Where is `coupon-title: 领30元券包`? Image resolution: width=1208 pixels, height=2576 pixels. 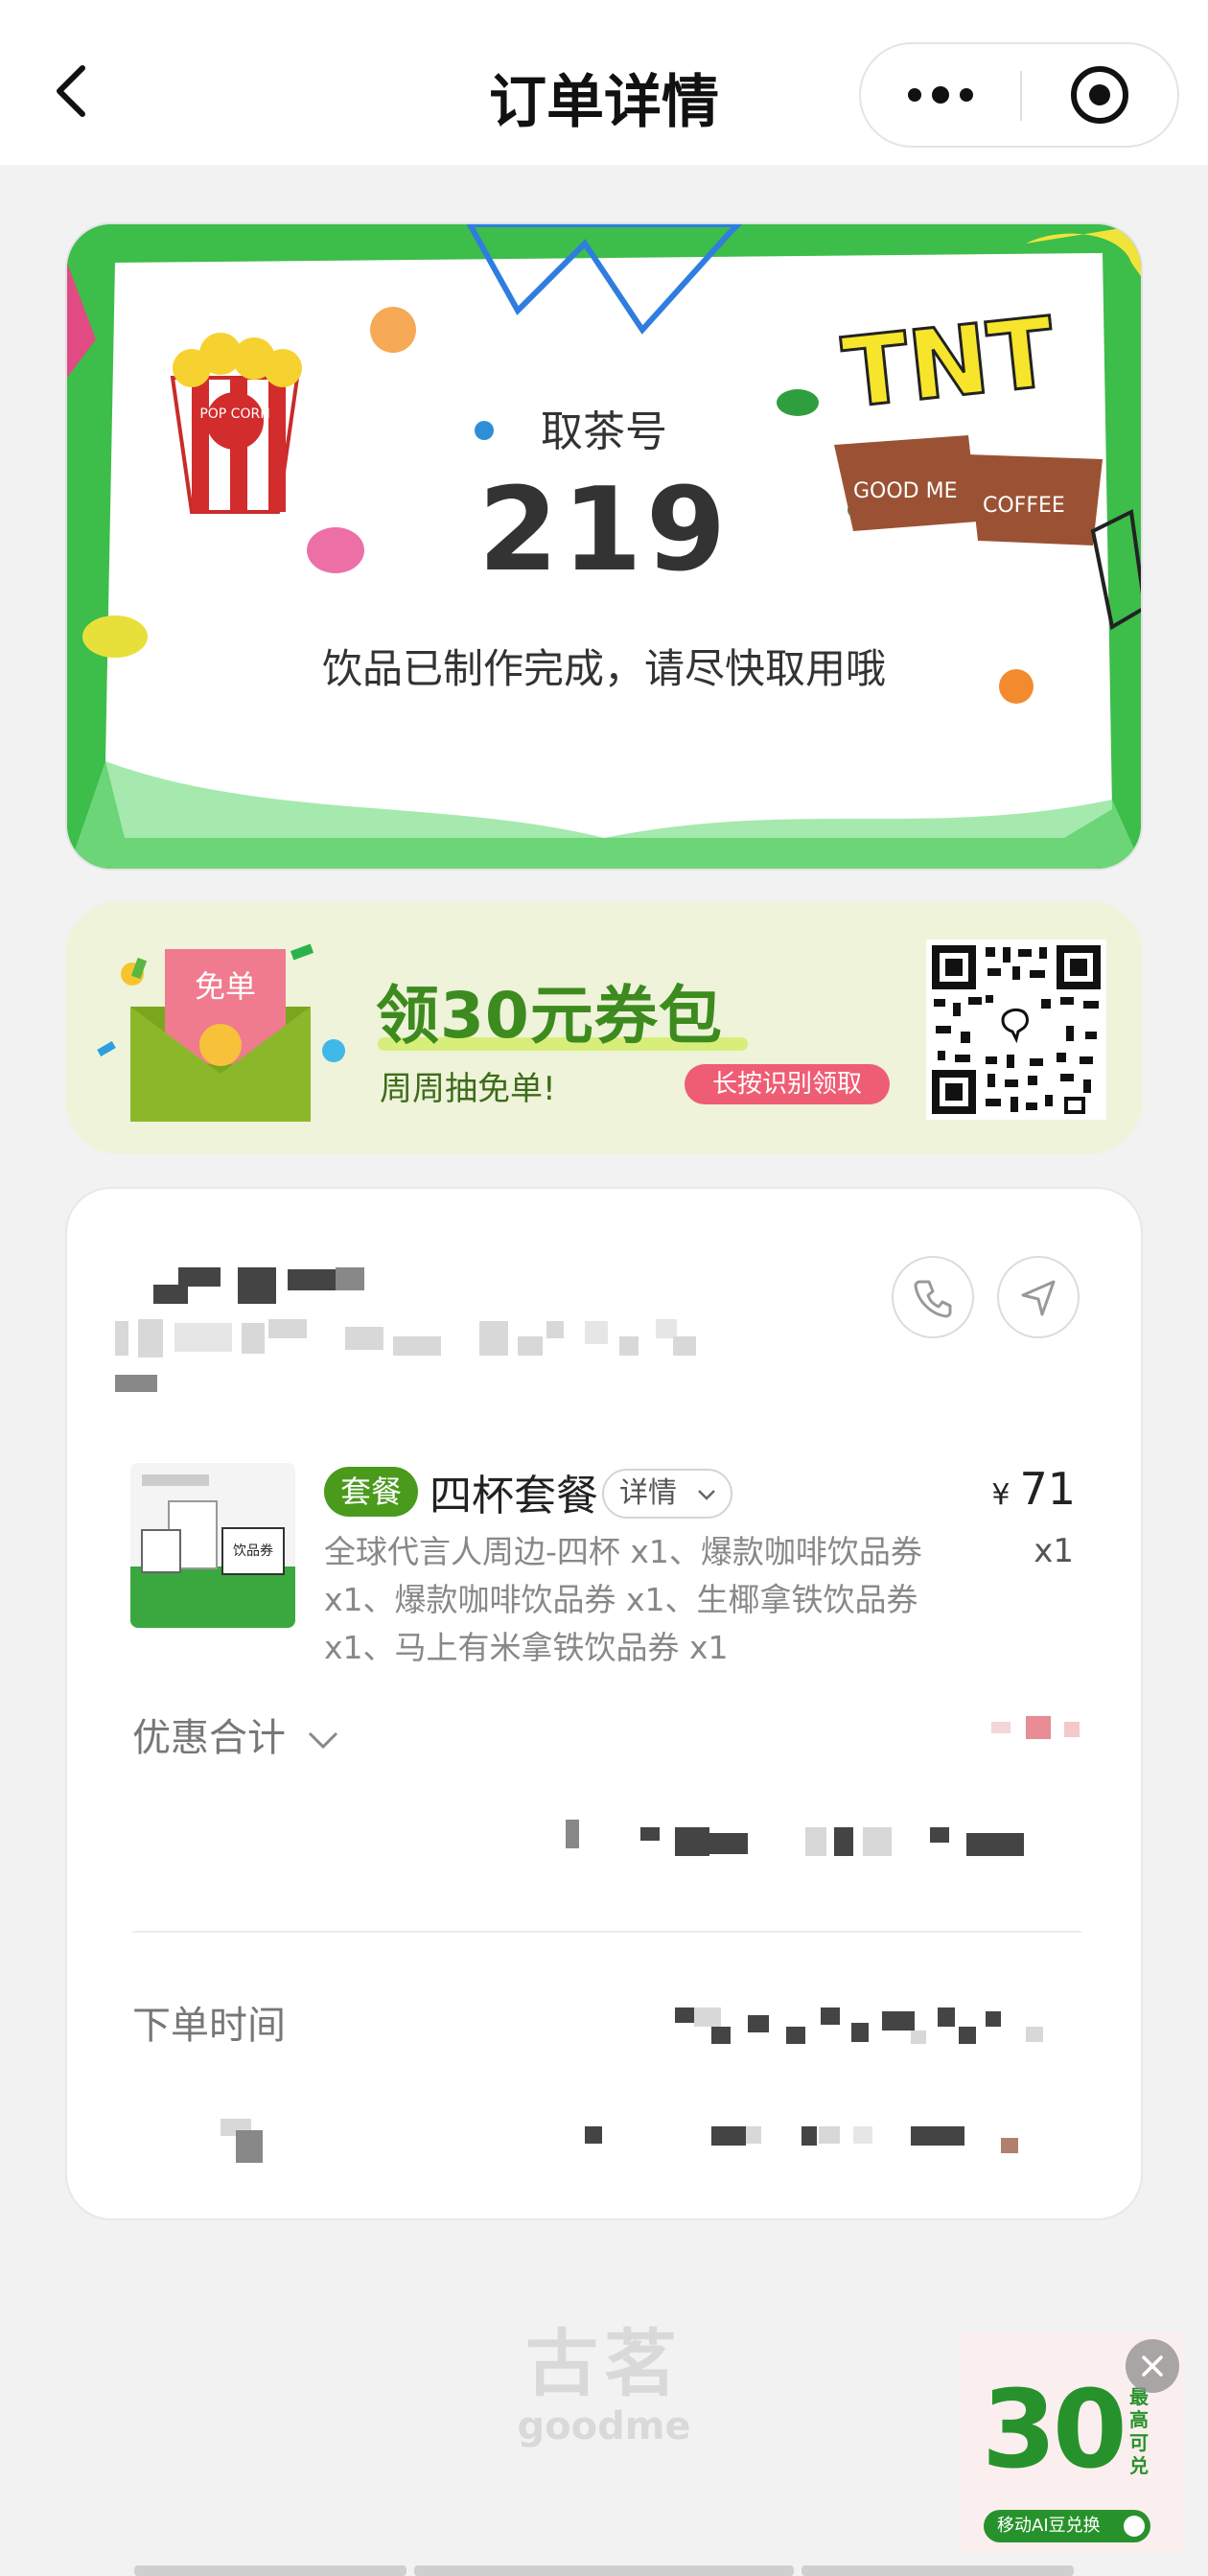 coupon-title: 领30元券包 is located at coordinates (550, 1016).